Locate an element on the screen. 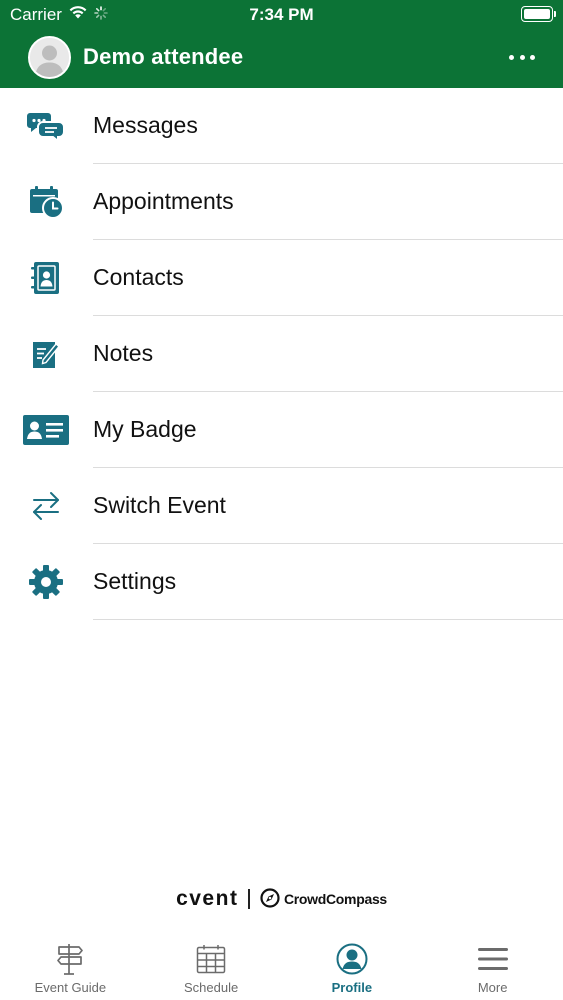  menu-item-label: My Badge is located at coordinates (145, 429).